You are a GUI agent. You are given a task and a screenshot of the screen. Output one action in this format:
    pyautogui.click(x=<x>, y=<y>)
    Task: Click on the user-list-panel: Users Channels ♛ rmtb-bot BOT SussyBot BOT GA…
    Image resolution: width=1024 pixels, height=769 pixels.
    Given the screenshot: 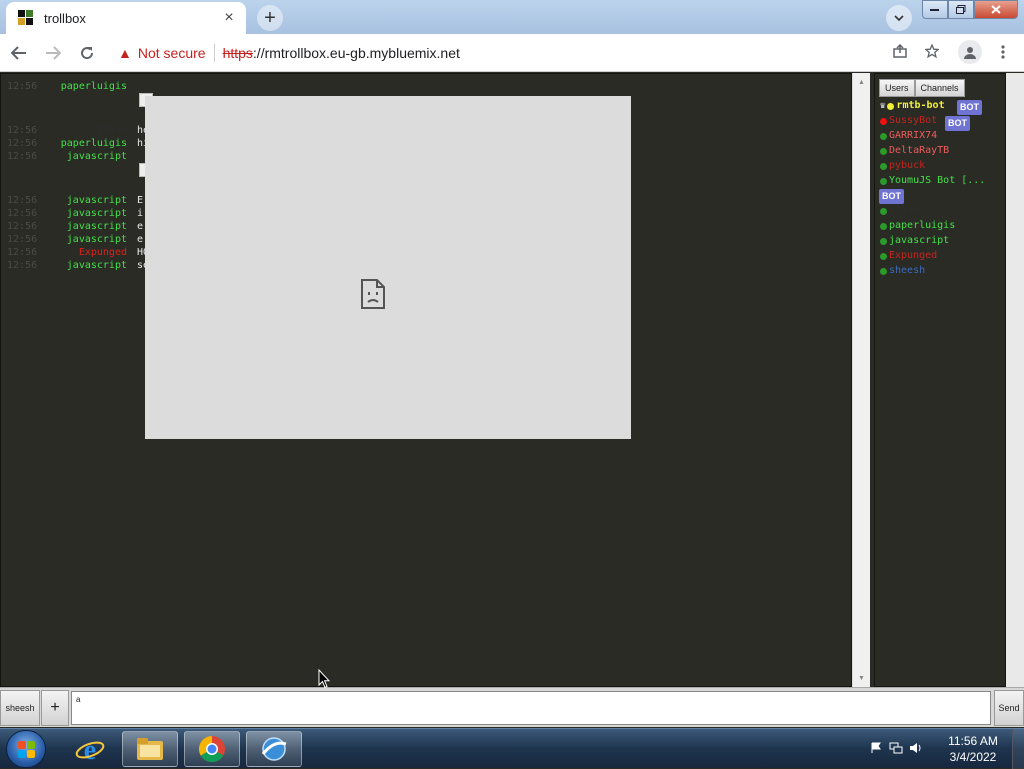 What is the action you would take?
    pyautogui.click(x=940, y=380)
    